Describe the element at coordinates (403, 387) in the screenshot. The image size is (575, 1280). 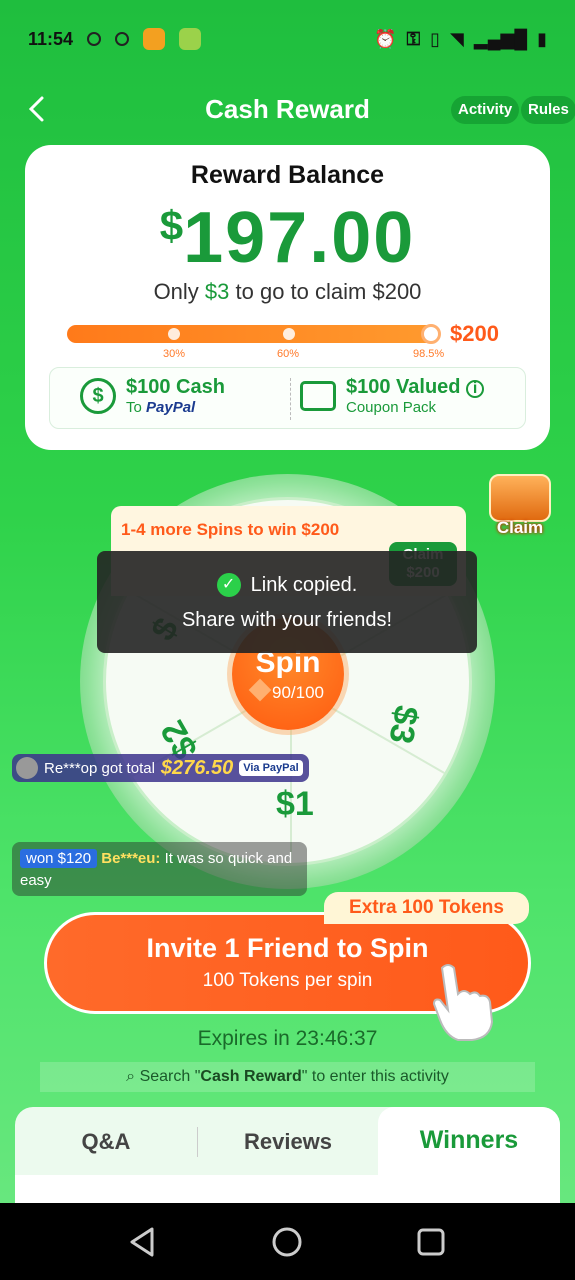
I see `coupon-reward-title: $100 Valued` at that location.